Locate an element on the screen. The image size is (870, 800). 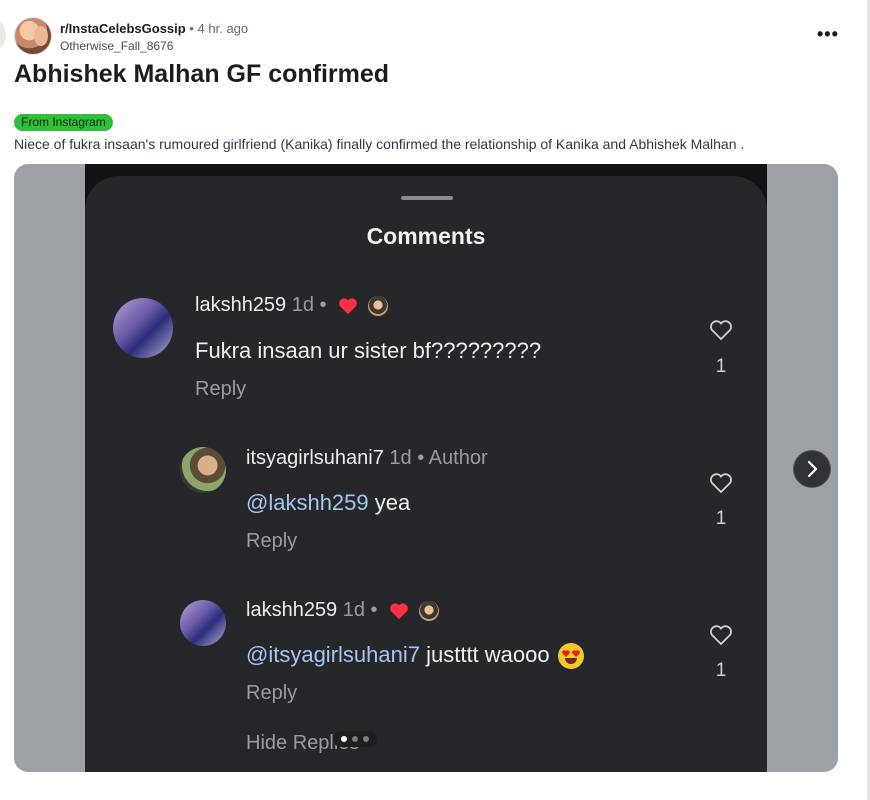
post-author: Otherwise_Fall_8676 is located at coordinates (116, 46).